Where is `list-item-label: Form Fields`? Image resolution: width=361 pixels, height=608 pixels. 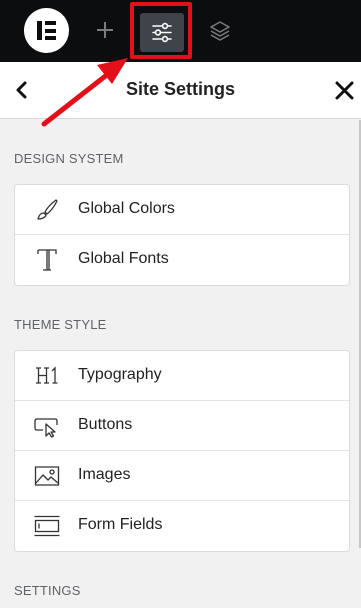 list-item-label: Form Fields is located at coordinates (120, 524).